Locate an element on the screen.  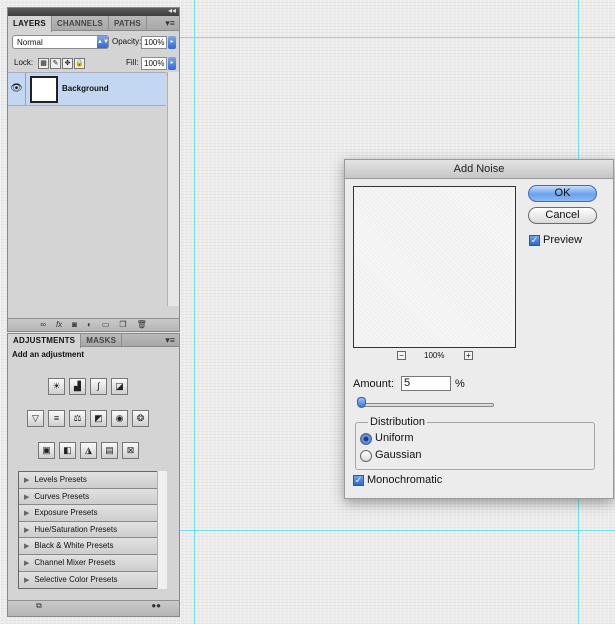
tab-channels: CHANNELS is located at coordinates (80, 23).